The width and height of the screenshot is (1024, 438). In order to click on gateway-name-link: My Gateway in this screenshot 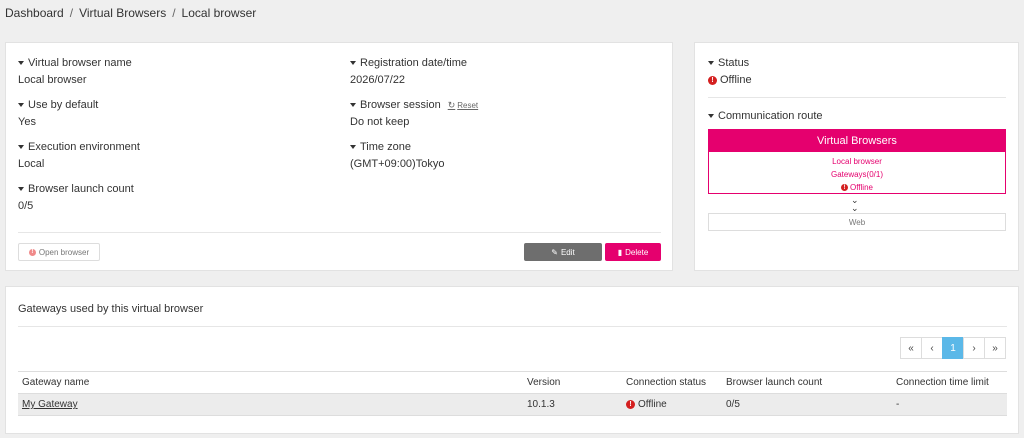, I will do `click(50, 404)`.